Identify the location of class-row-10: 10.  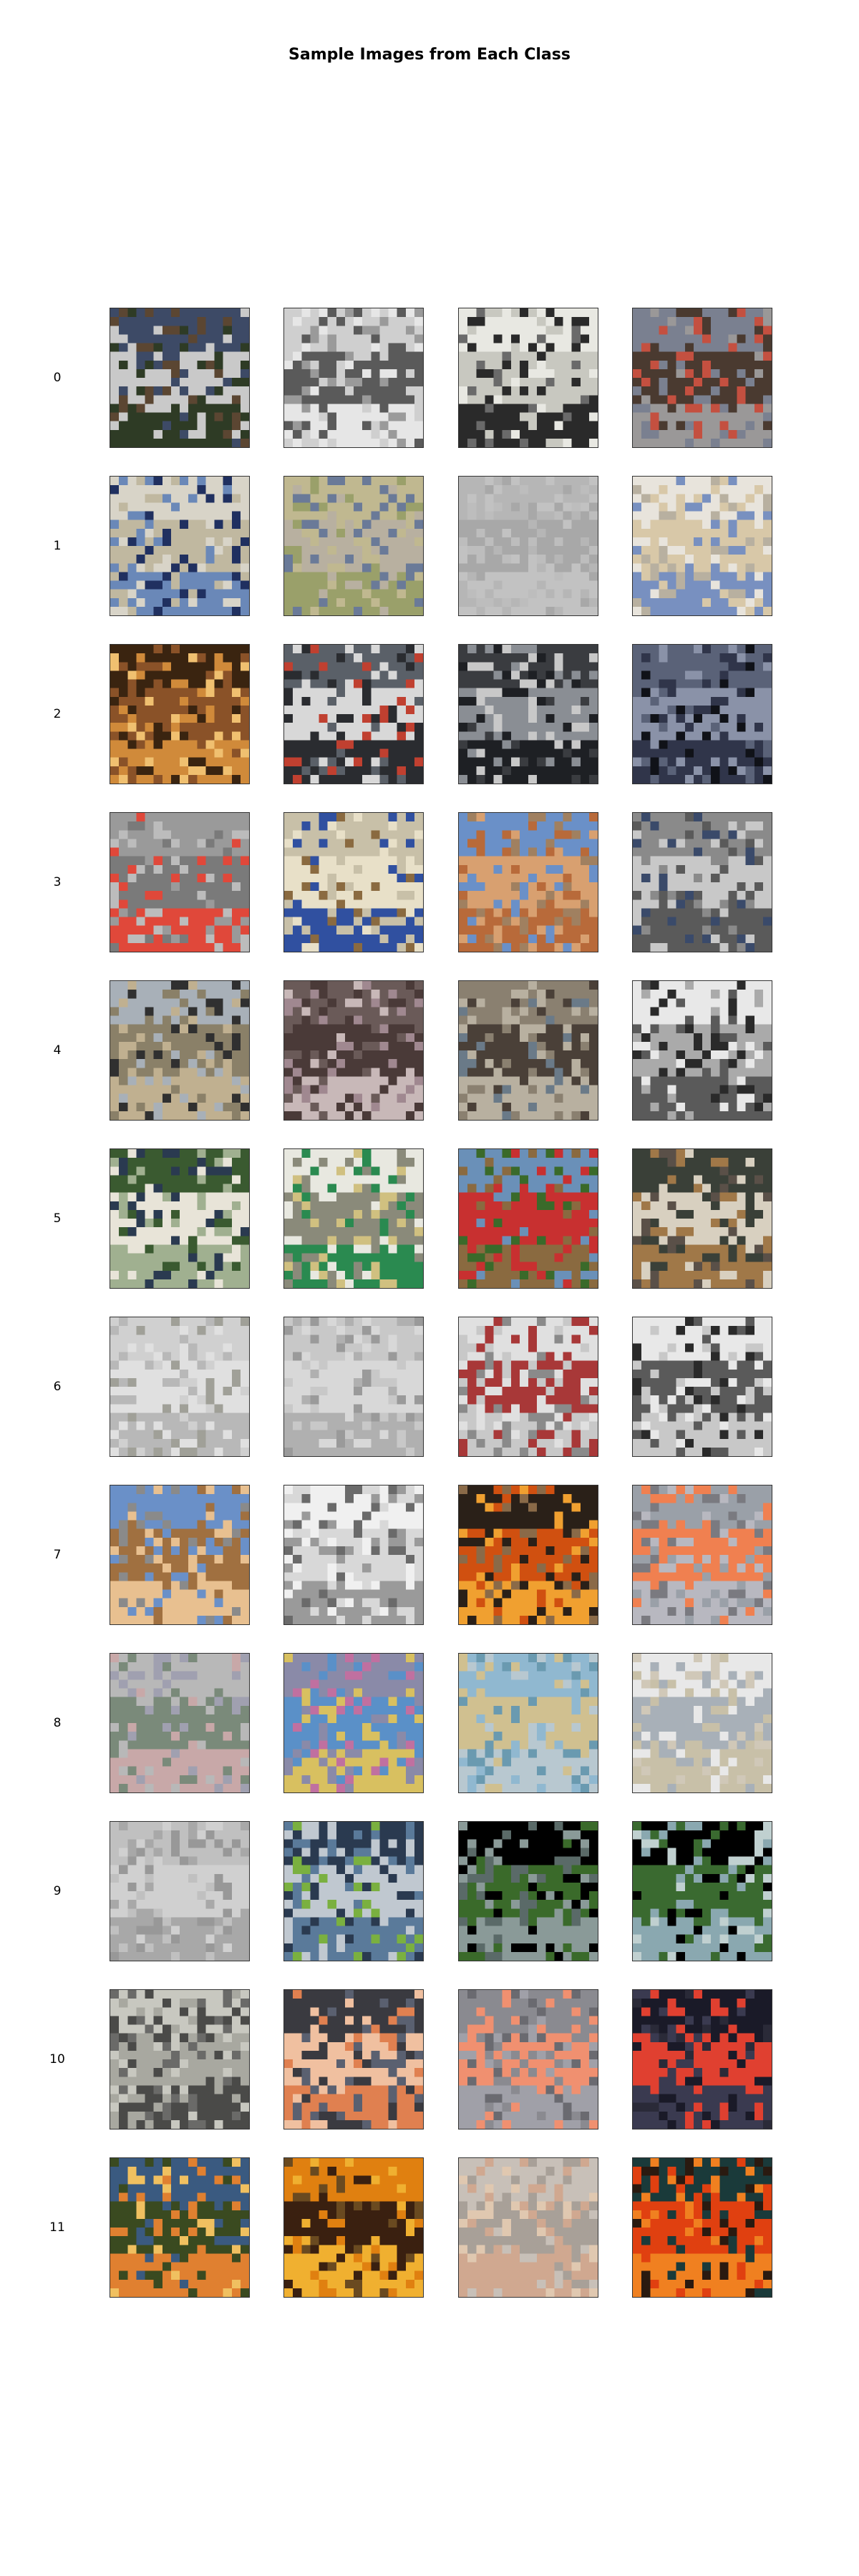
(429, 2059).